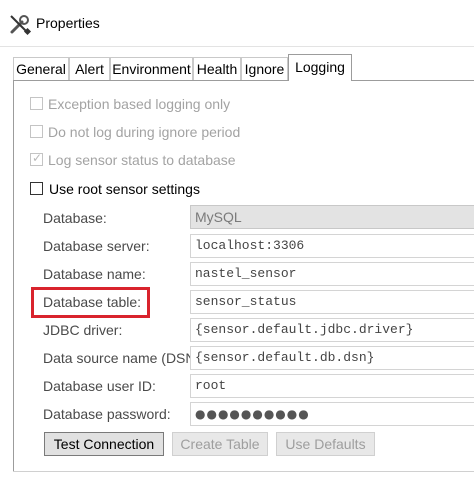 The height and width of the screenshot is (482, 474). Describe the element at coordinates (36, 131) in the screenshot. I see `ignore-period-checkbox` at that location.